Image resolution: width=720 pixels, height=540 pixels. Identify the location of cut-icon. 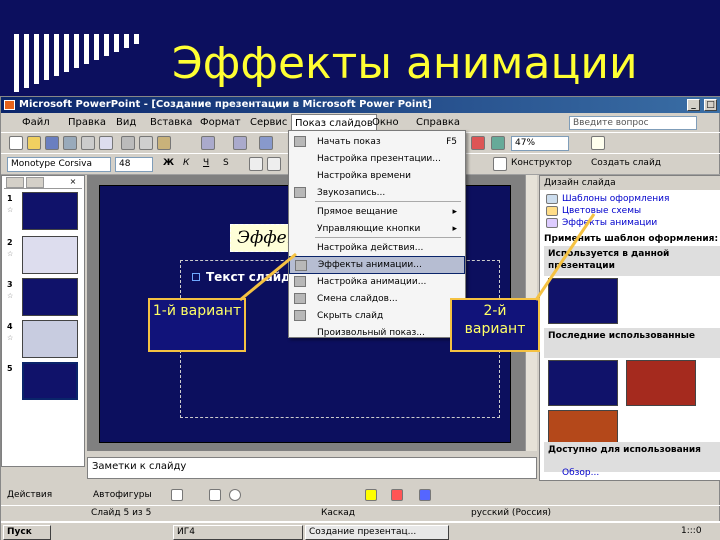
(128, 143).